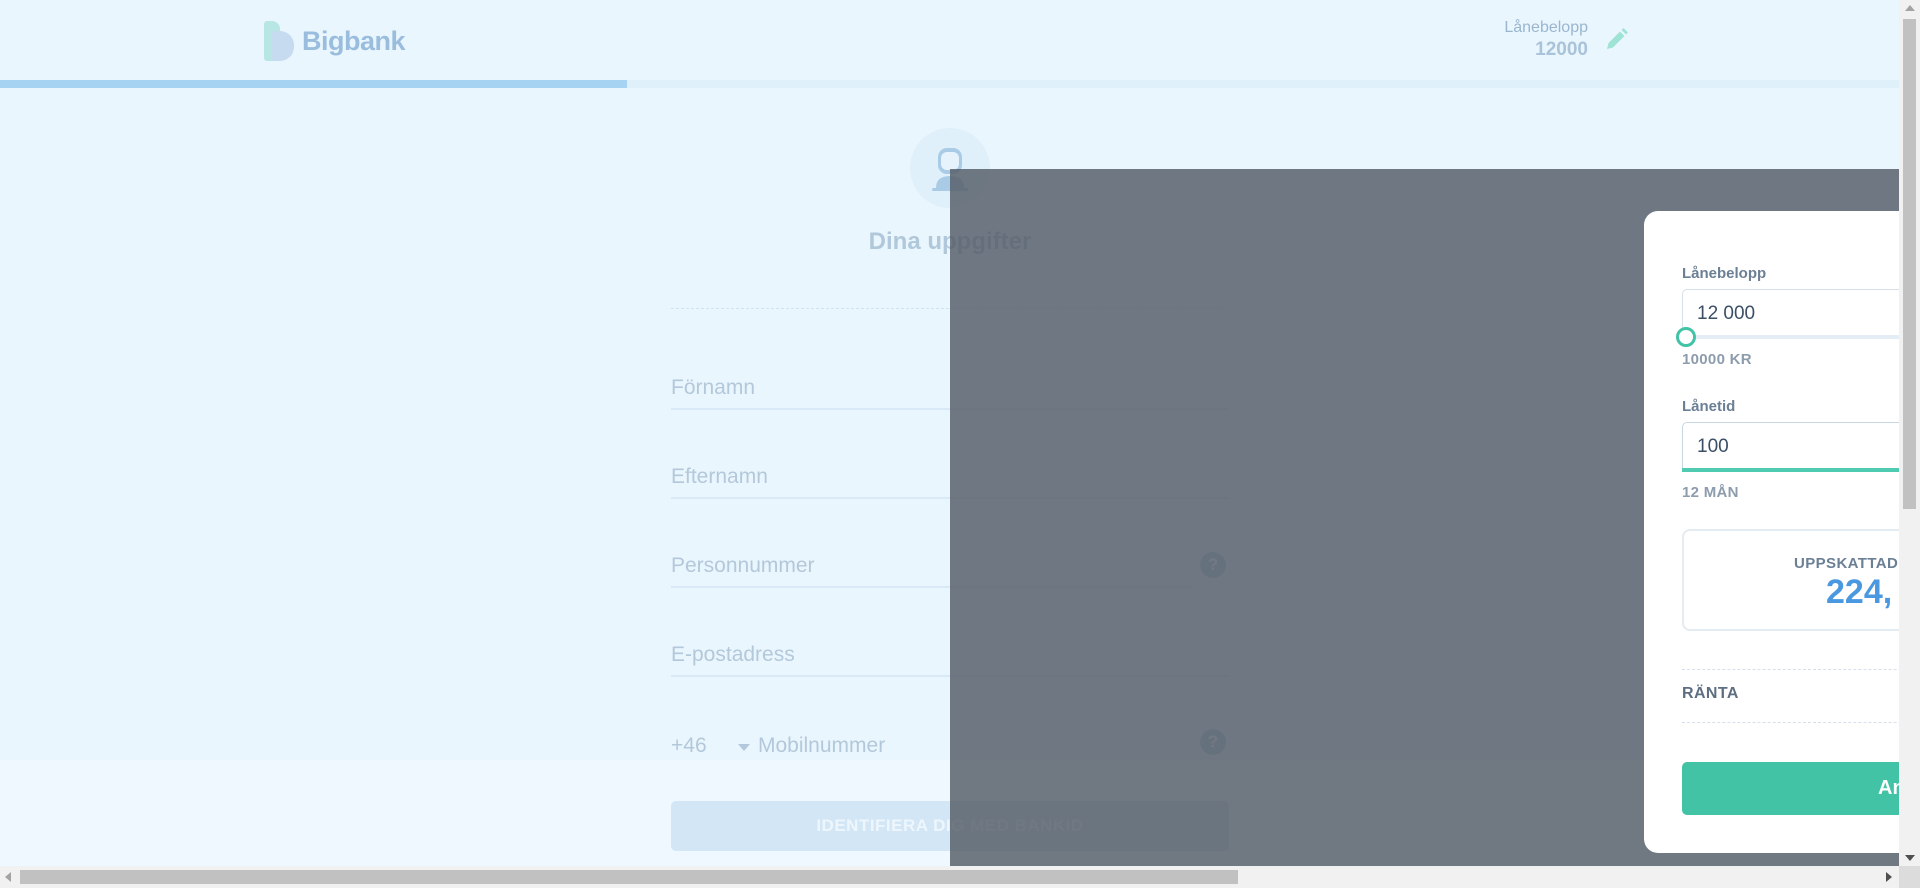 The image size is (1920, 888). What do you see at coordinates (1910, 8) in the screenshot?
I see `scroll-up-icon` at bounding box center [1910, 8].